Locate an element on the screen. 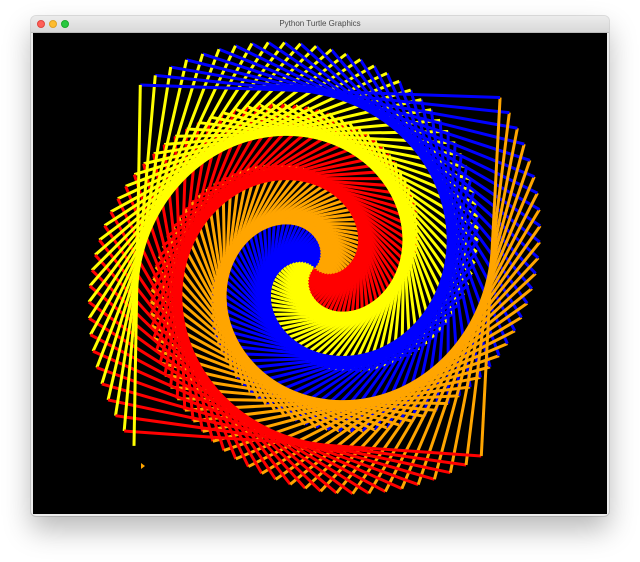  title-bar: Python Turtle Graphics is located at coordinates (320, 24).